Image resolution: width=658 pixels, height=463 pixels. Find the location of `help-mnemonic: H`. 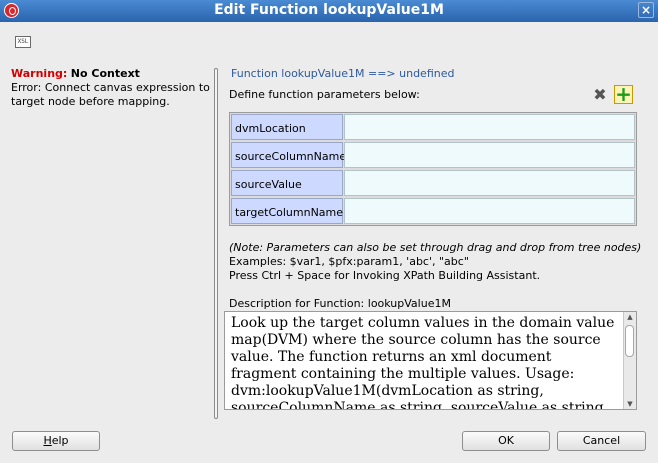

help-mnemonic: H is located at coordinates (47, 440).